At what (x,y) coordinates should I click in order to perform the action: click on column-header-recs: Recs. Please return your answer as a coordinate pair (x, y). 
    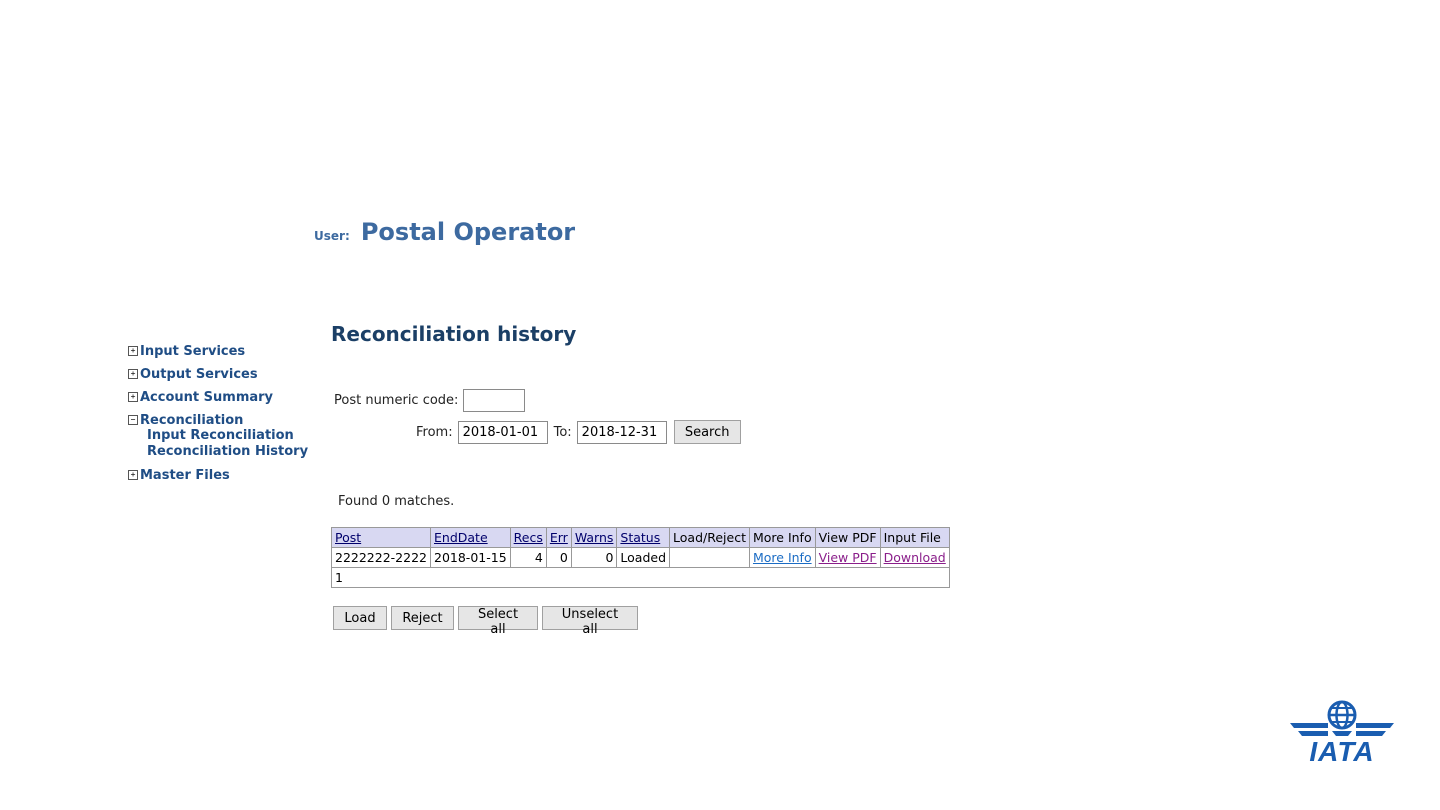
    Looking at the image, I should click on (528, 537).